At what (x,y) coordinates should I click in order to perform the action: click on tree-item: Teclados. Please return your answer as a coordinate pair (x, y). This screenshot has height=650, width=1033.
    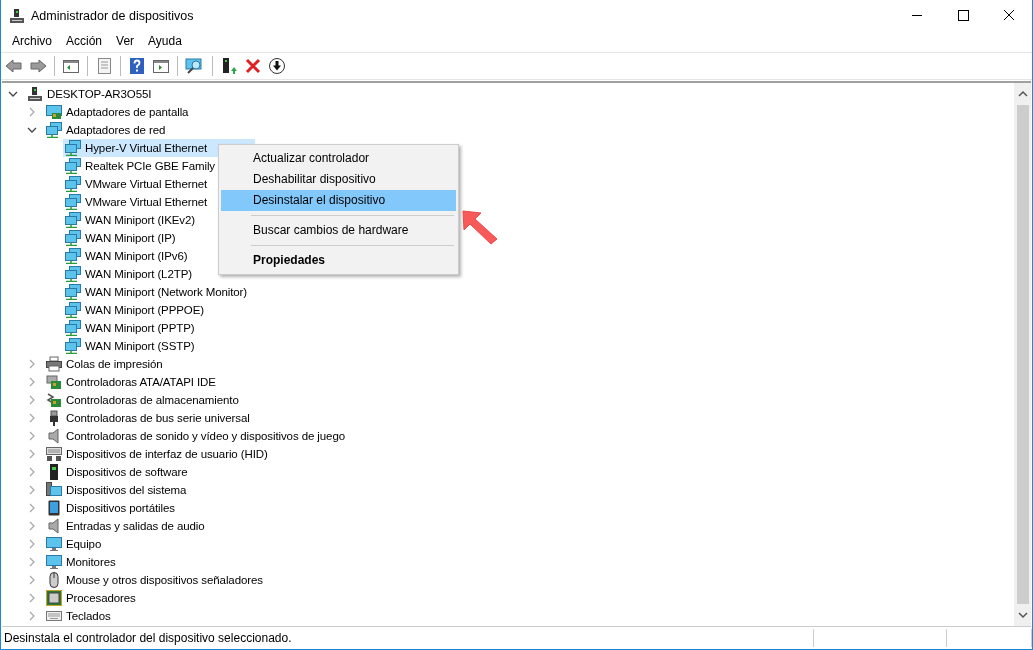
    Looking at the image, I should click on (78, 616).